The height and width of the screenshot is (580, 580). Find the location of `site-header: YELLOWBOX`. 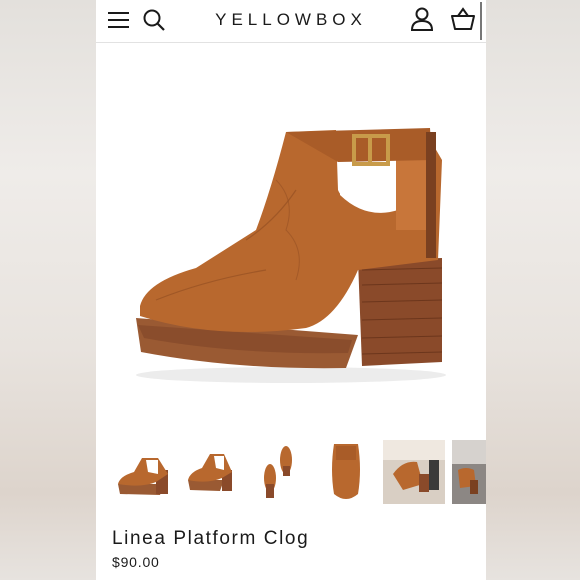

site-header: YELLOWBOX is located at coordinates (291, 21).